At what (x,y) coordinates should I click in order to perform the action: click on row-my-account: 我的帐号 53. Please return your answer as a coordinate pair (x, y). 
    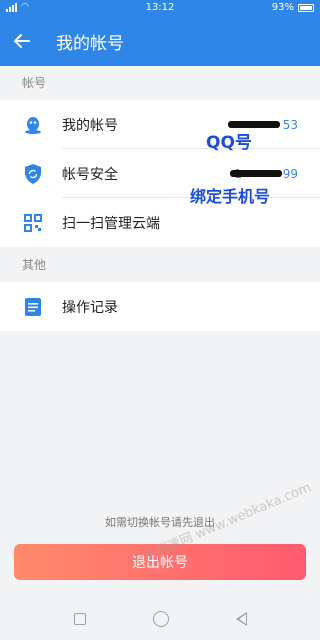
    Looking at the image, I should click on (160, 124).